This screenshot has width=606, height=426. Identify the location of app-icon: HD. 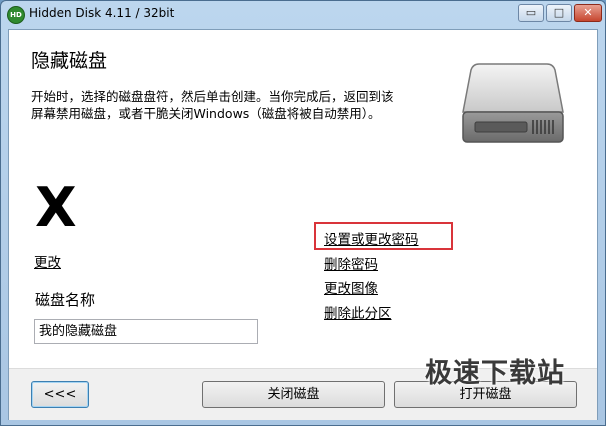
(16, 15).